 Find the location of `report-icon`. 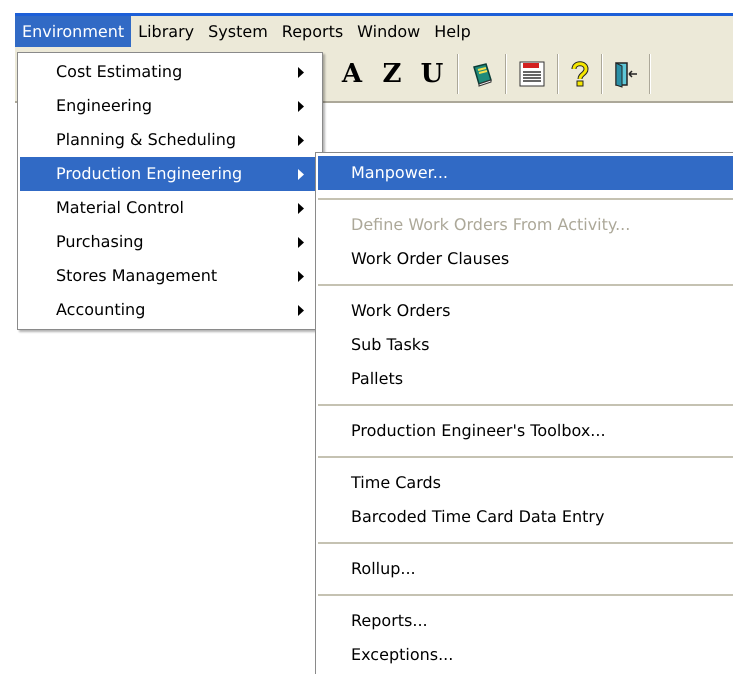

report-icon is located at coordinates (532, 74).